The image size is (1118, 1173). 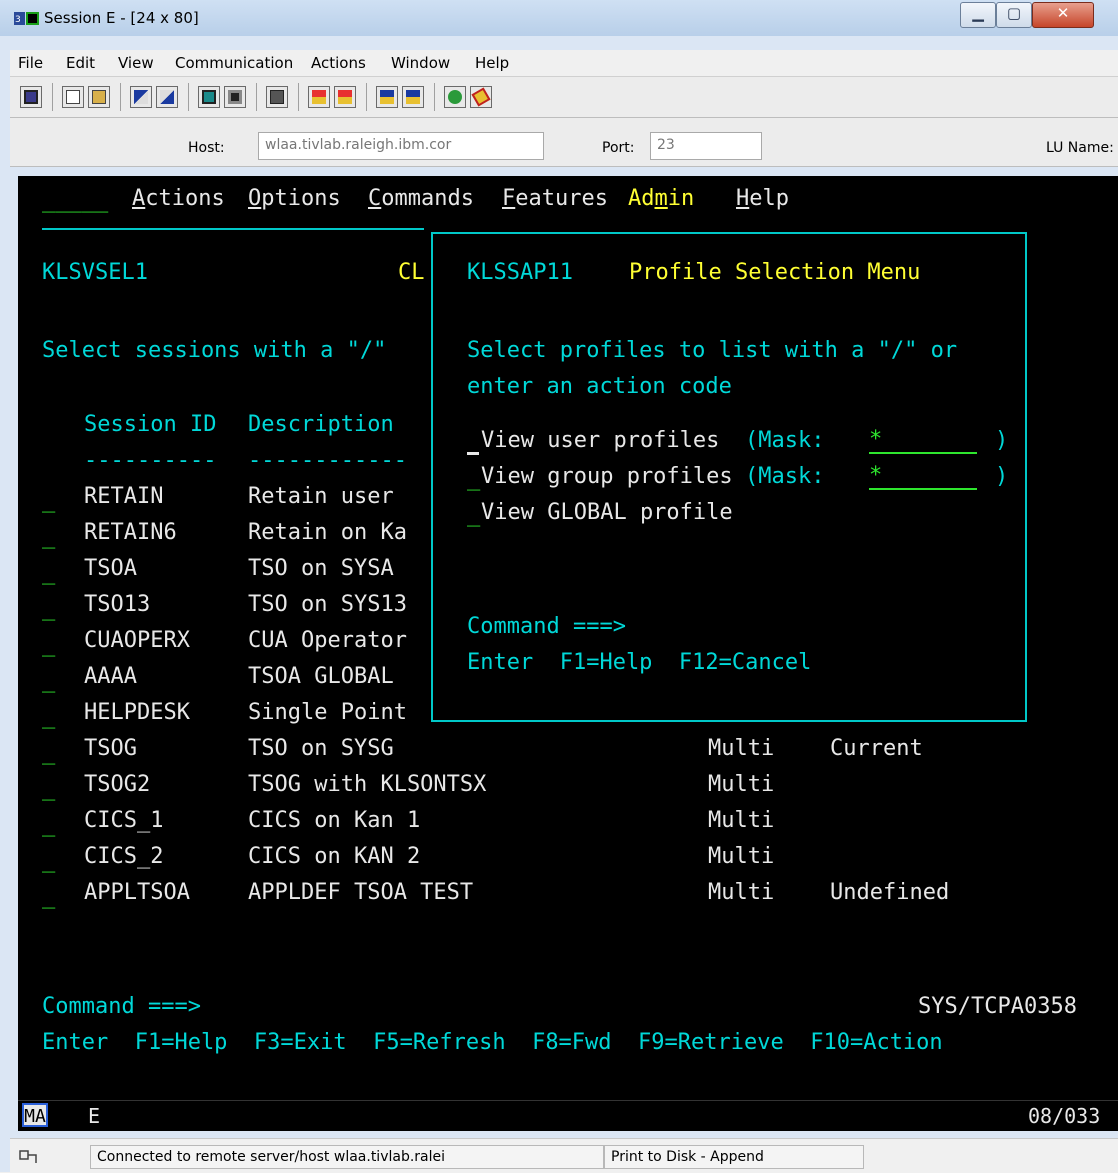 I want to click on user-mask-field: *, so click(x=923, y=441).